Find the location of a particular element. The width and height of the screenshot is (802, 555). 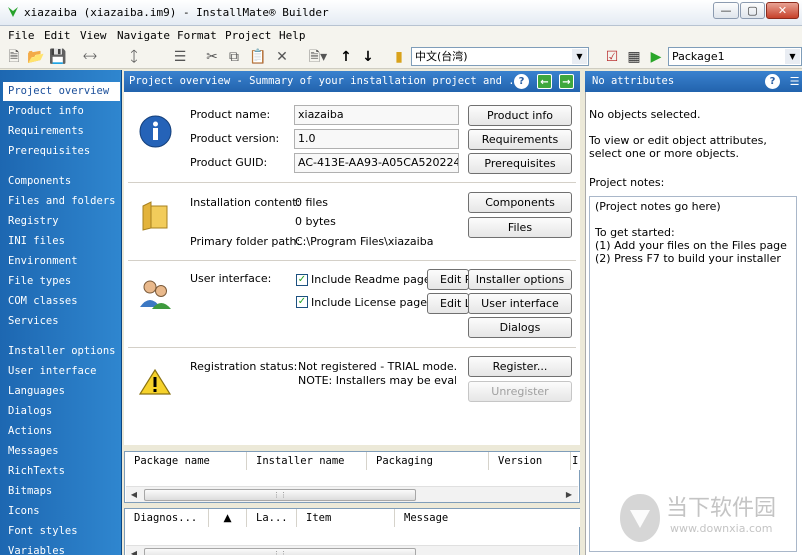

components-button: Components is located at coordinates (520, 202).